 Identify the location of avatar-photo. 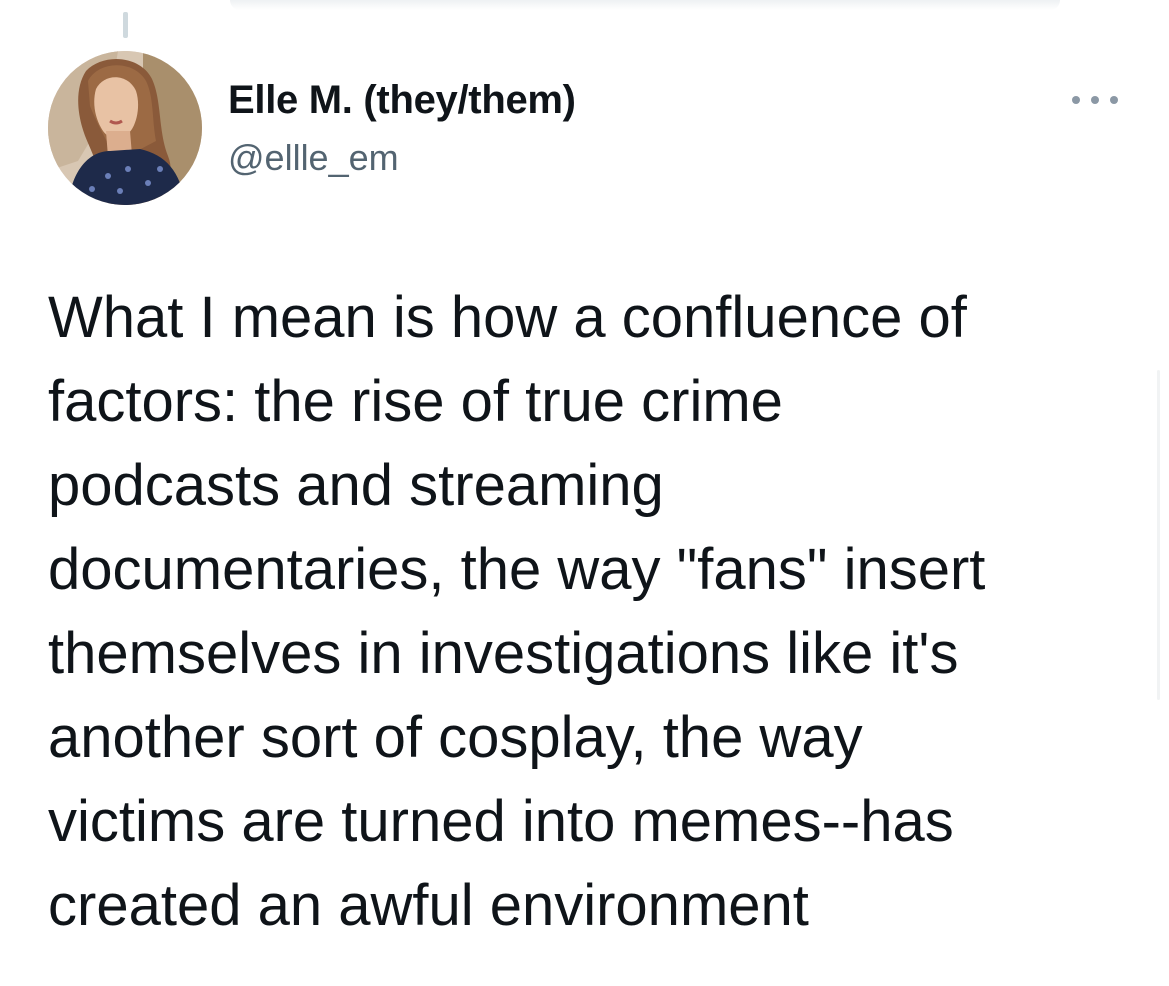
(125, 128).